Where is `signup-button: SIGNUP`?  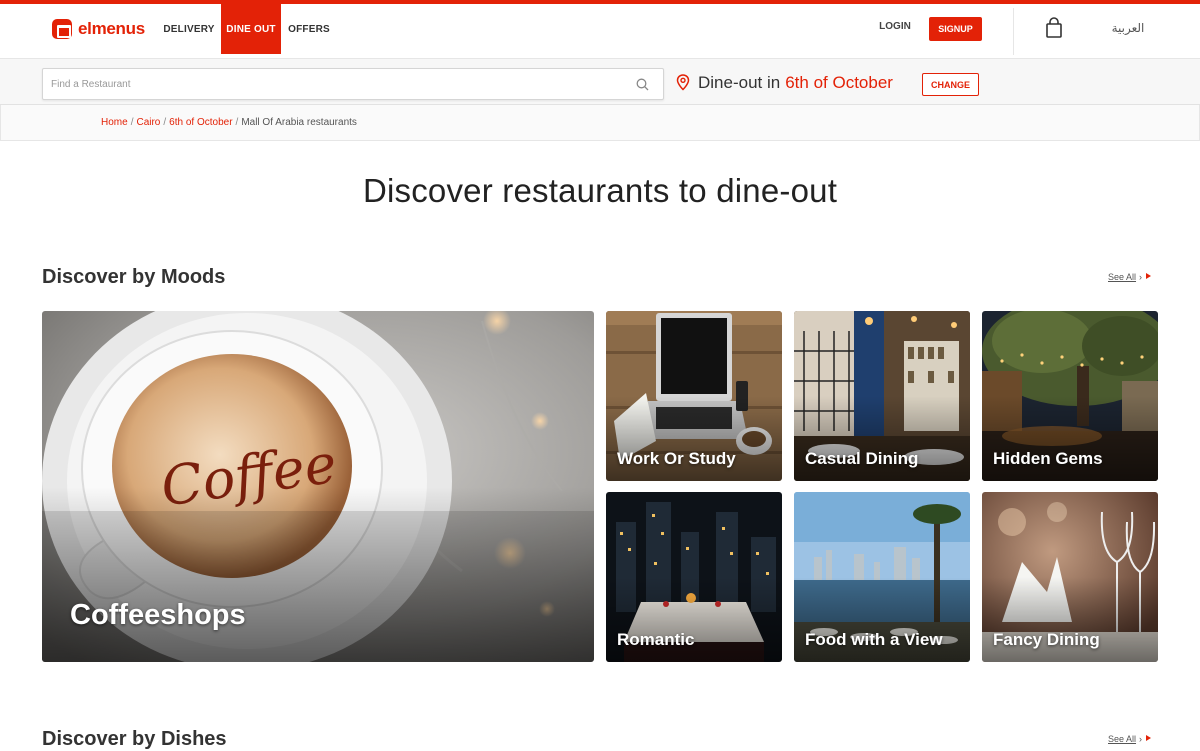 signup-button: SIGNUP is located at coordinates (955, 29).